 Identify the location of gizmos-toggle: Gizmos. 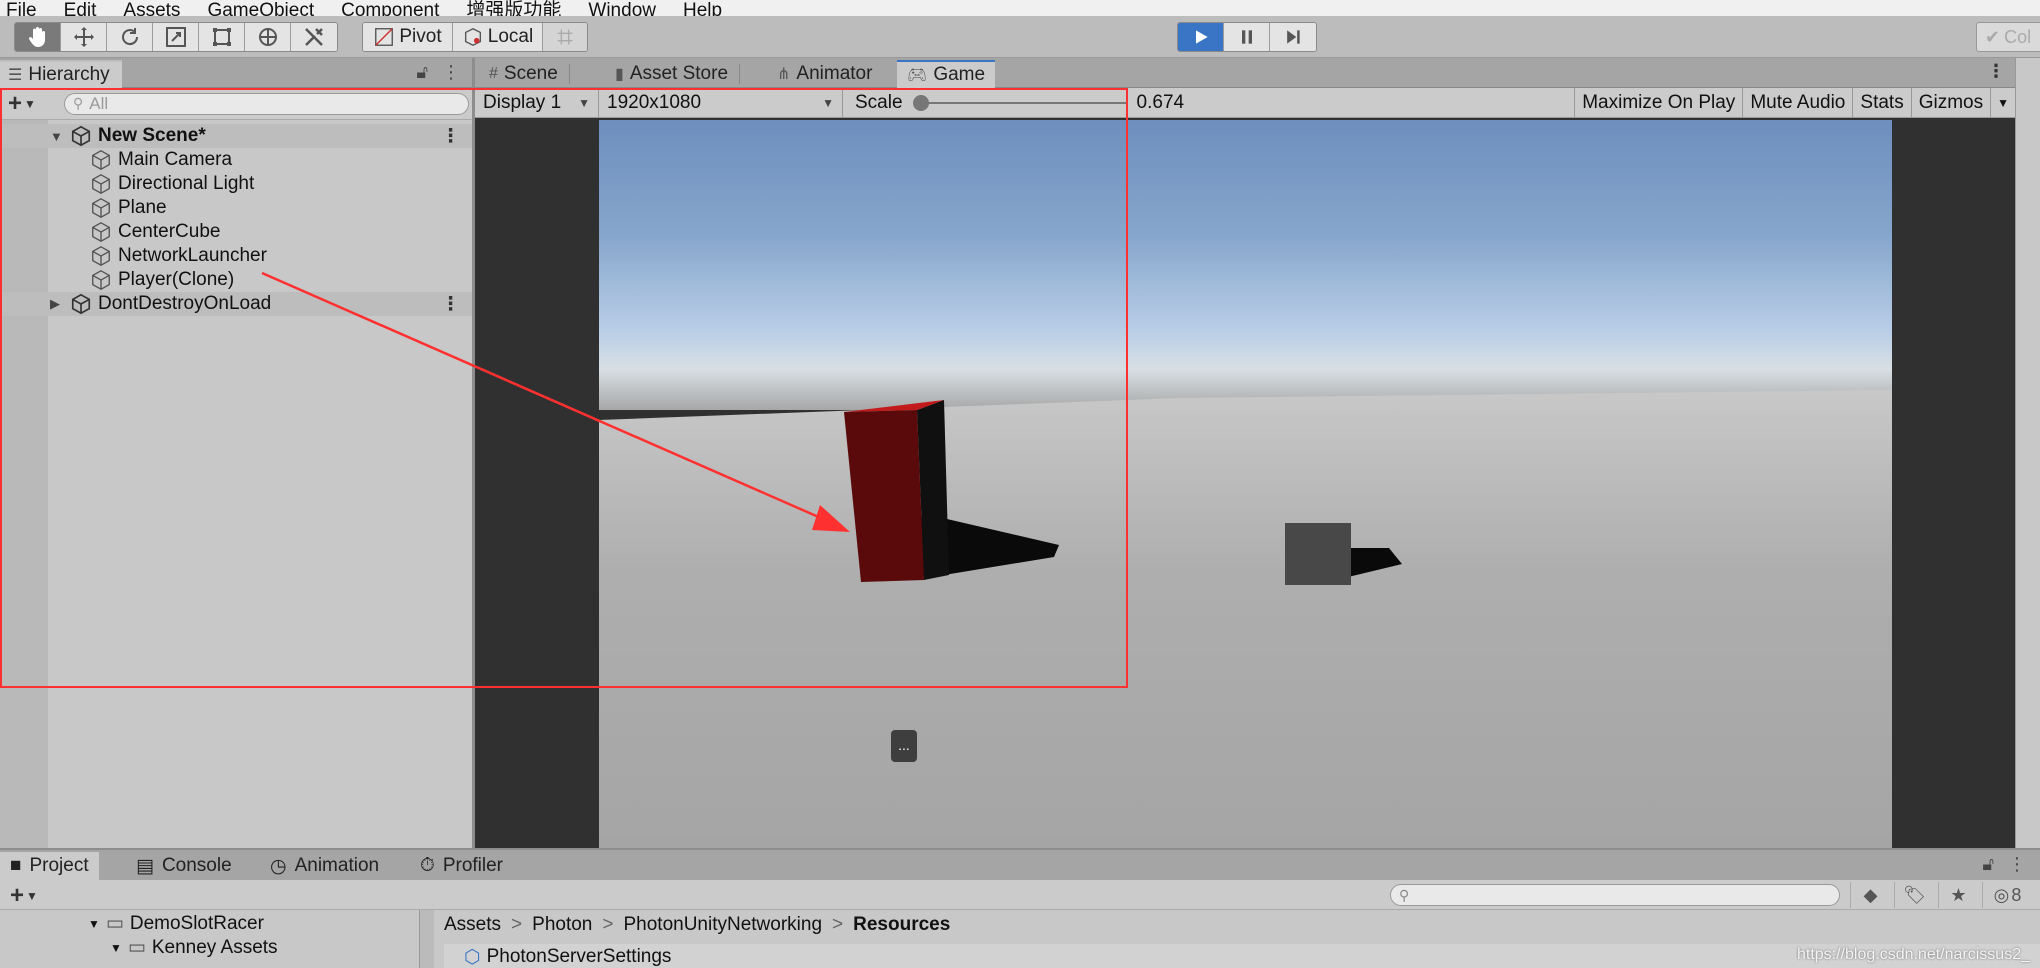
(1950, 103).